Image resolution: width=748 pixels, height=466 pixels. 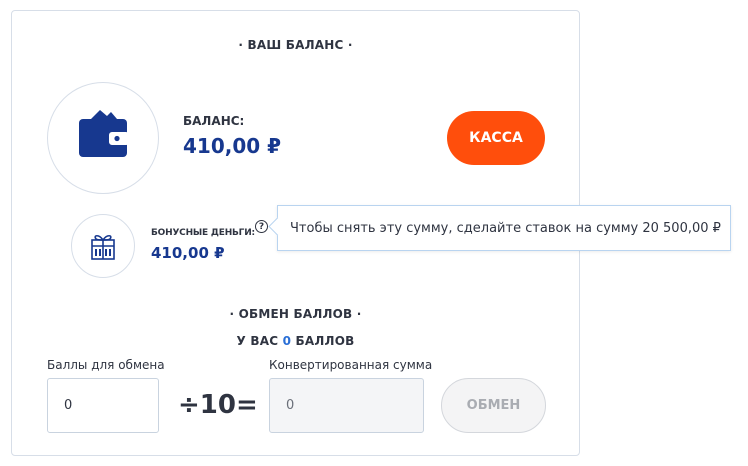 What do you see at coordinates (103, 405) in the screenshot?
I see `points-input` at bounding box center [103, 405].